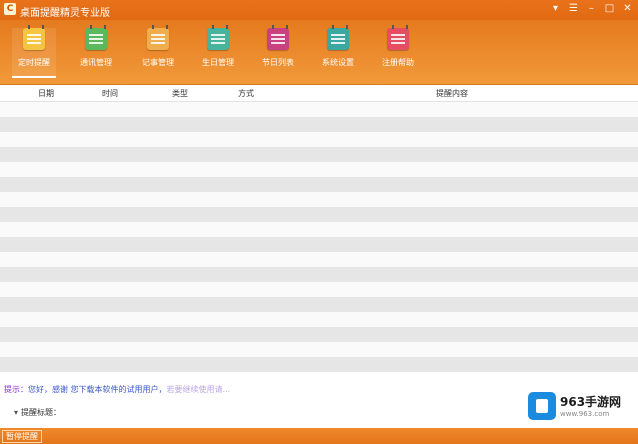 The height and width of the screenshot is (444, 638). What do you see at coordinates (158, 62) in the screenshot?
I see `toolbar-item-label: 记事管理` at bounding box center [158, 62].